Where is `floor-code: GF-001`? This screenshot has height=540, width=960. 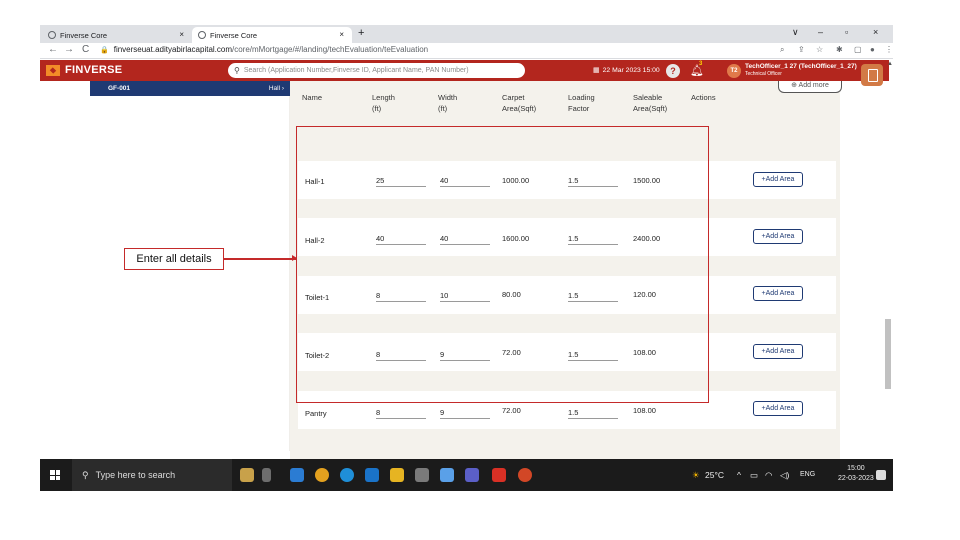 floor-code: GF-001 is located at coordinates (119, 88).